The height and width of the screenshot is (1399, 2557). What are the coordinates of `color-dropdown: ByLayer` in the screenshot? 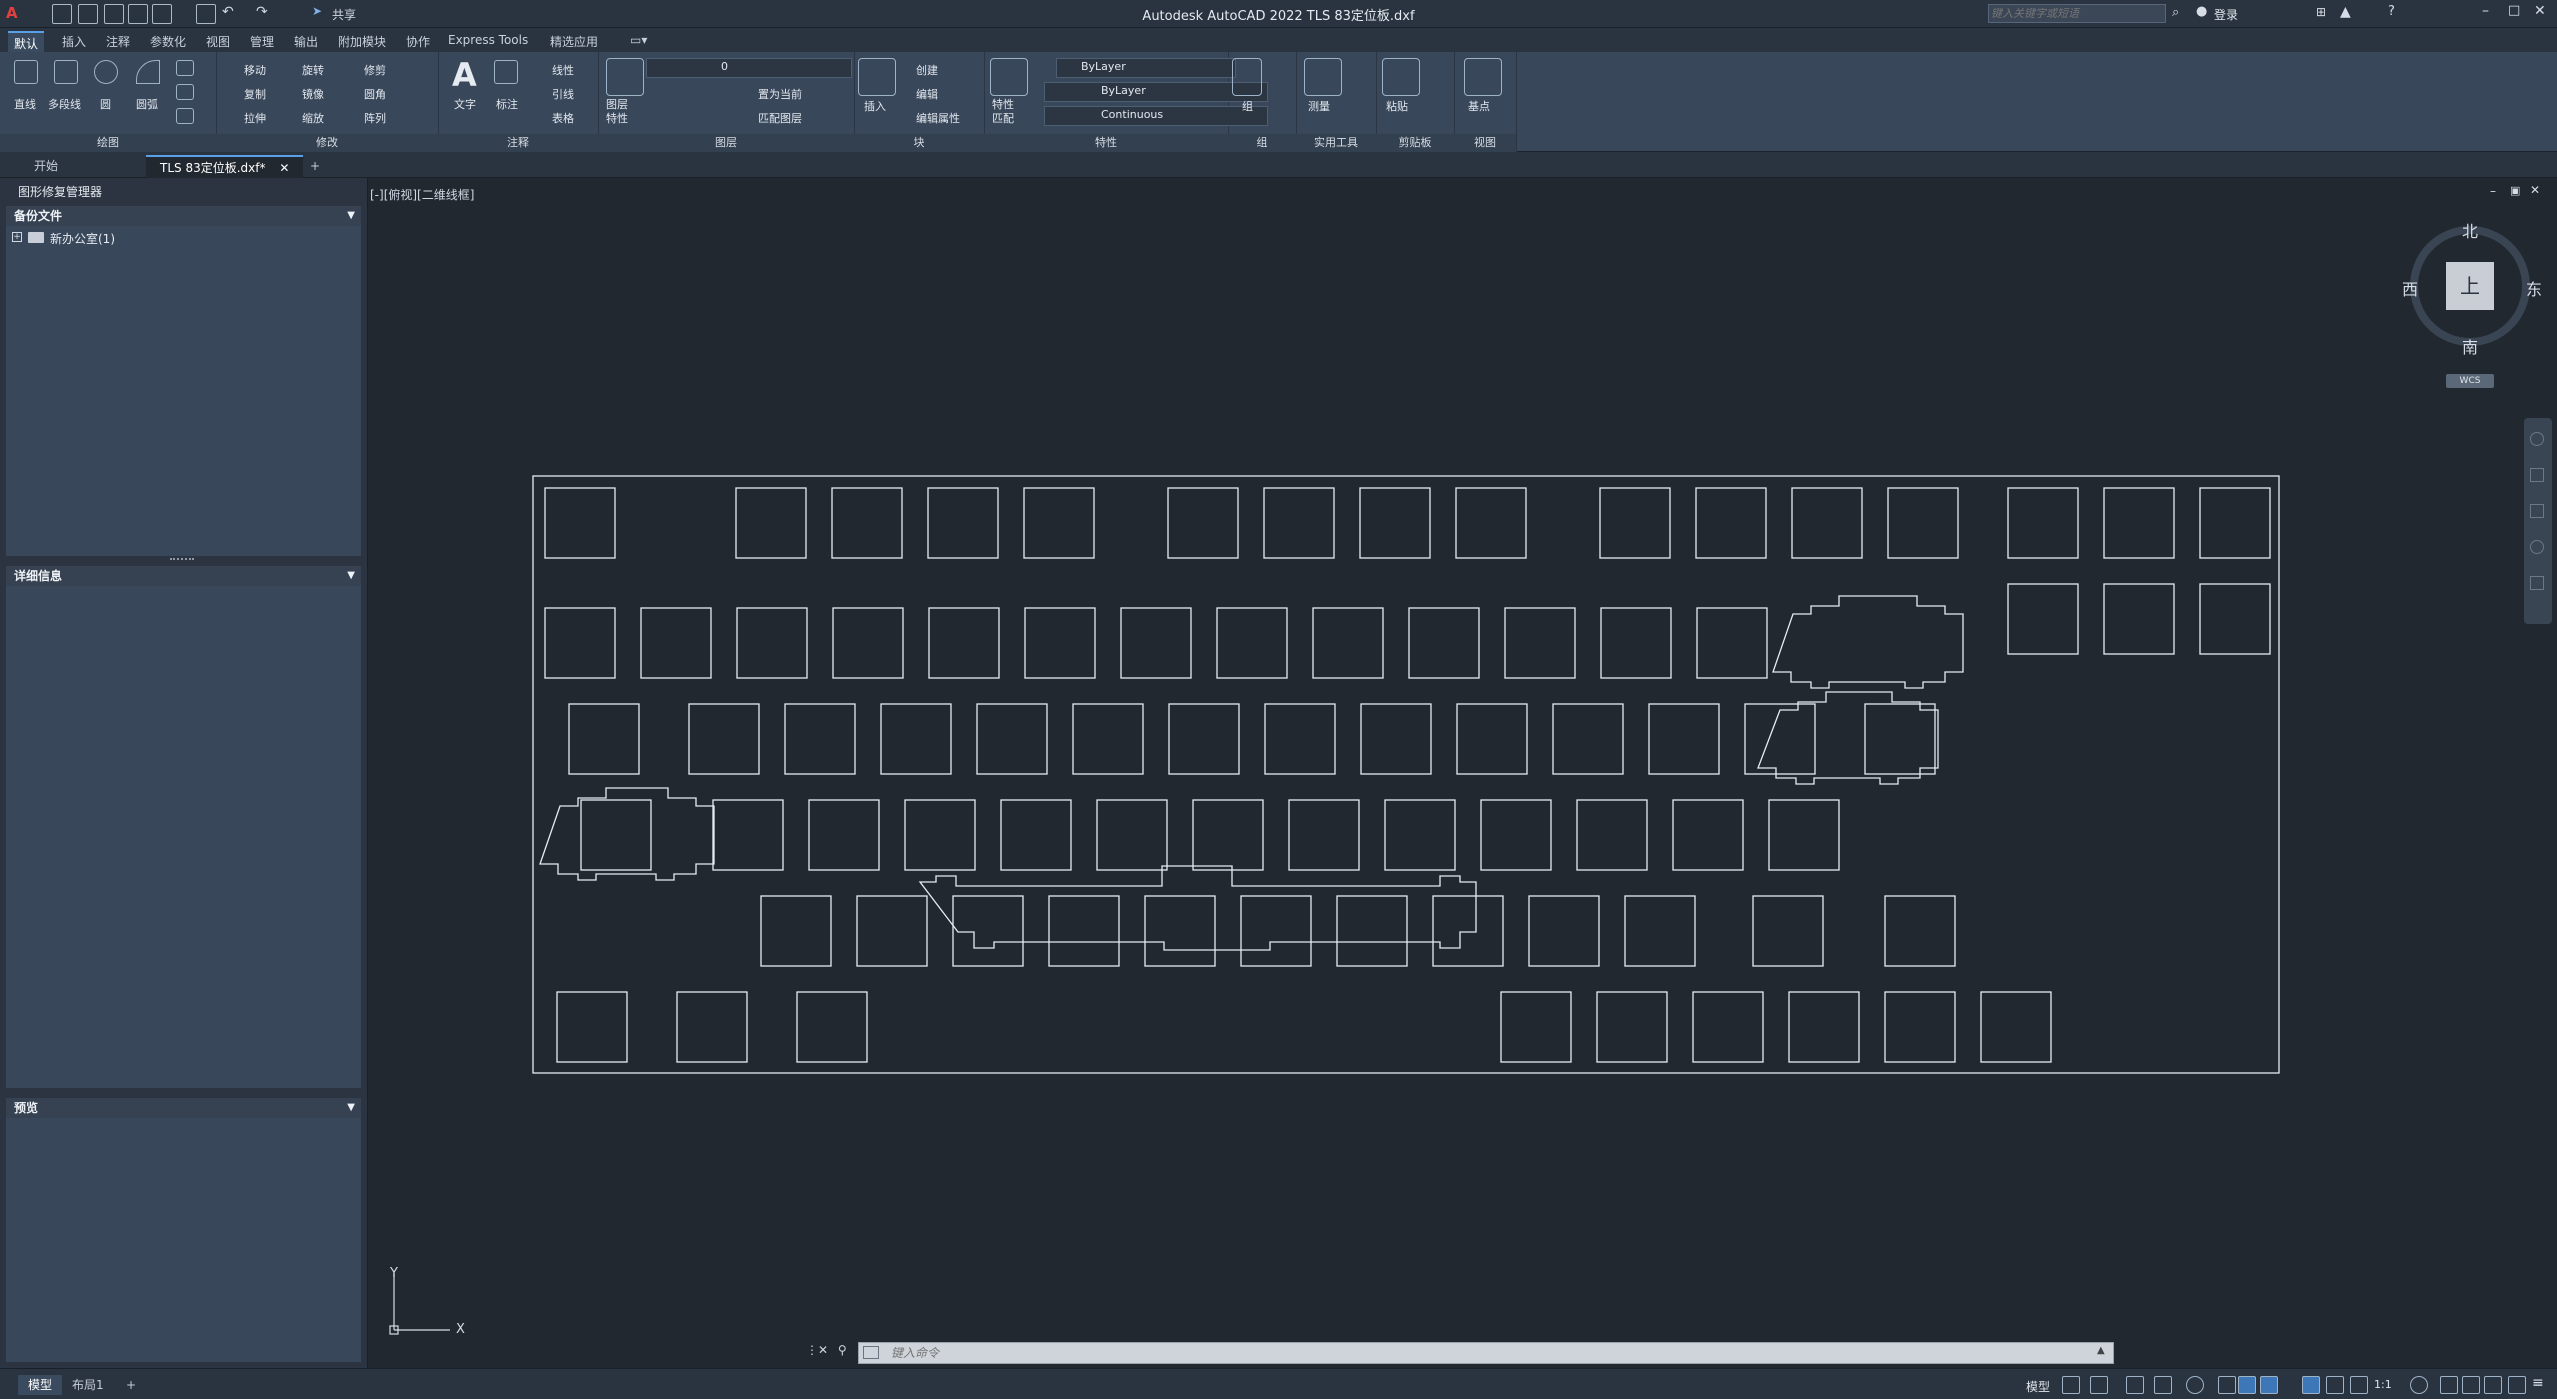 It's located at (1146, 68).